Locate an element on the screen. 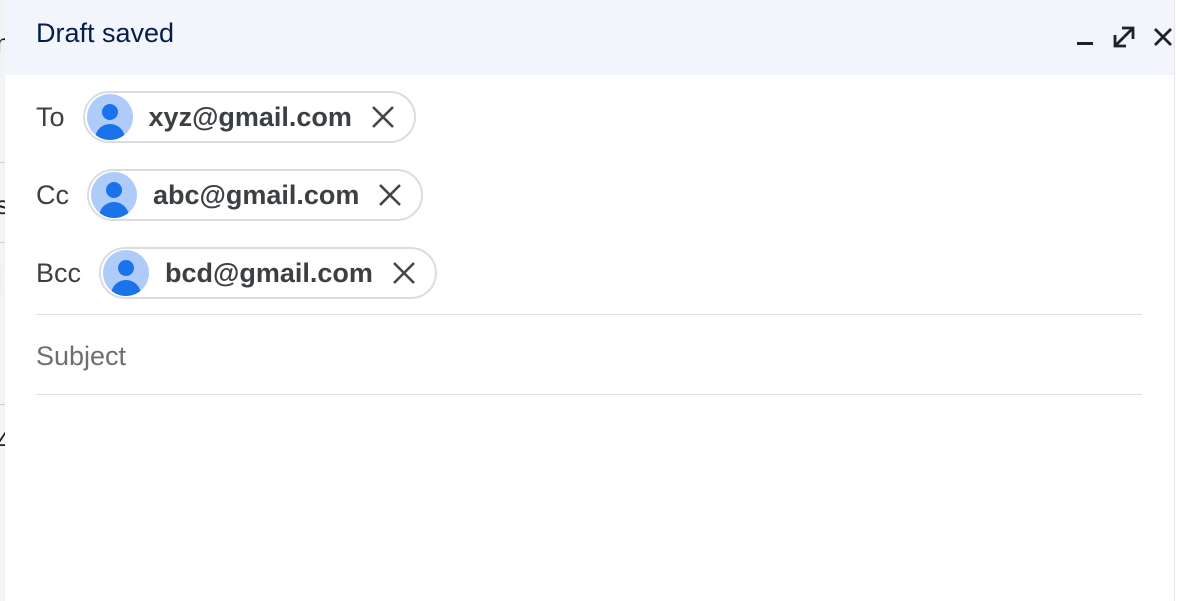  compose-title: Draft saved is located at coordinates (105, 33).